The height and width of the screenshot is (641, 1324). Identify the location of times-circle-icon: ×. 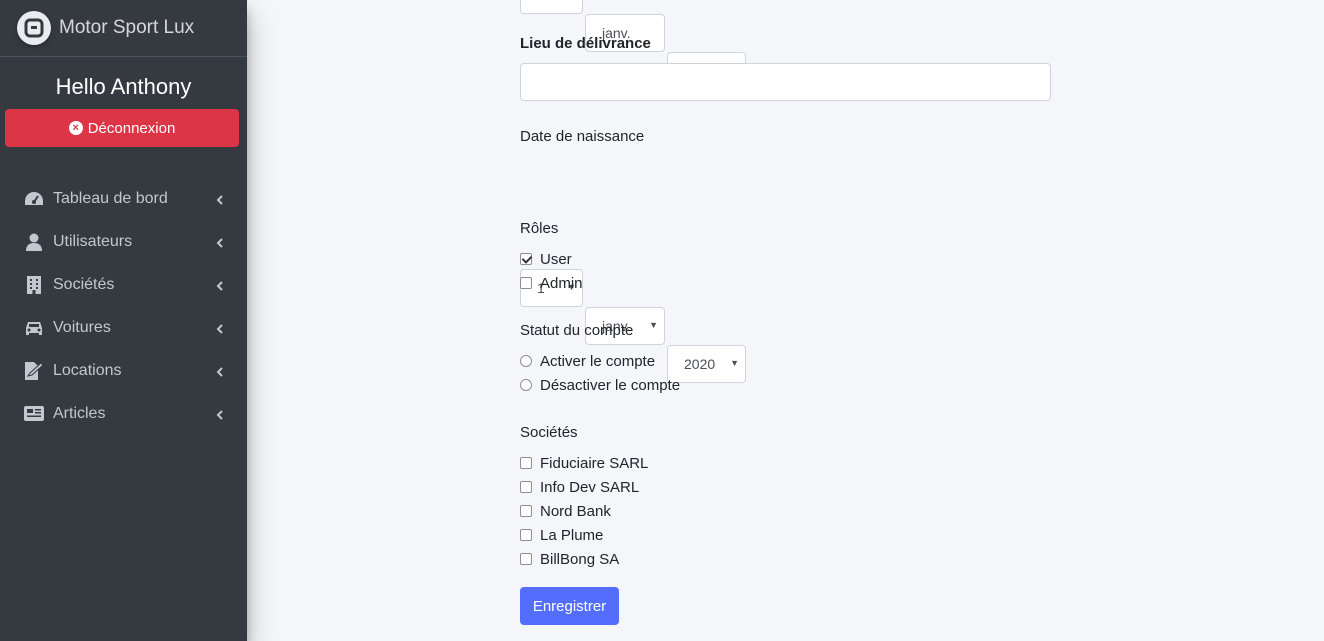
(75, 128).